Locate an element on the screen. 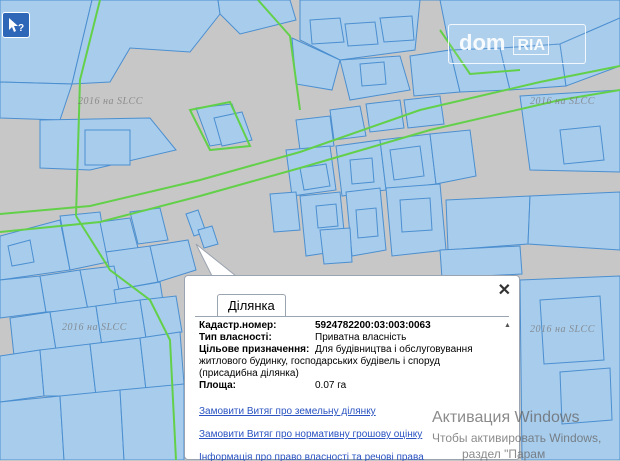  windows-activation-line3: раздел "Парам is located at coordinates (504, 454).